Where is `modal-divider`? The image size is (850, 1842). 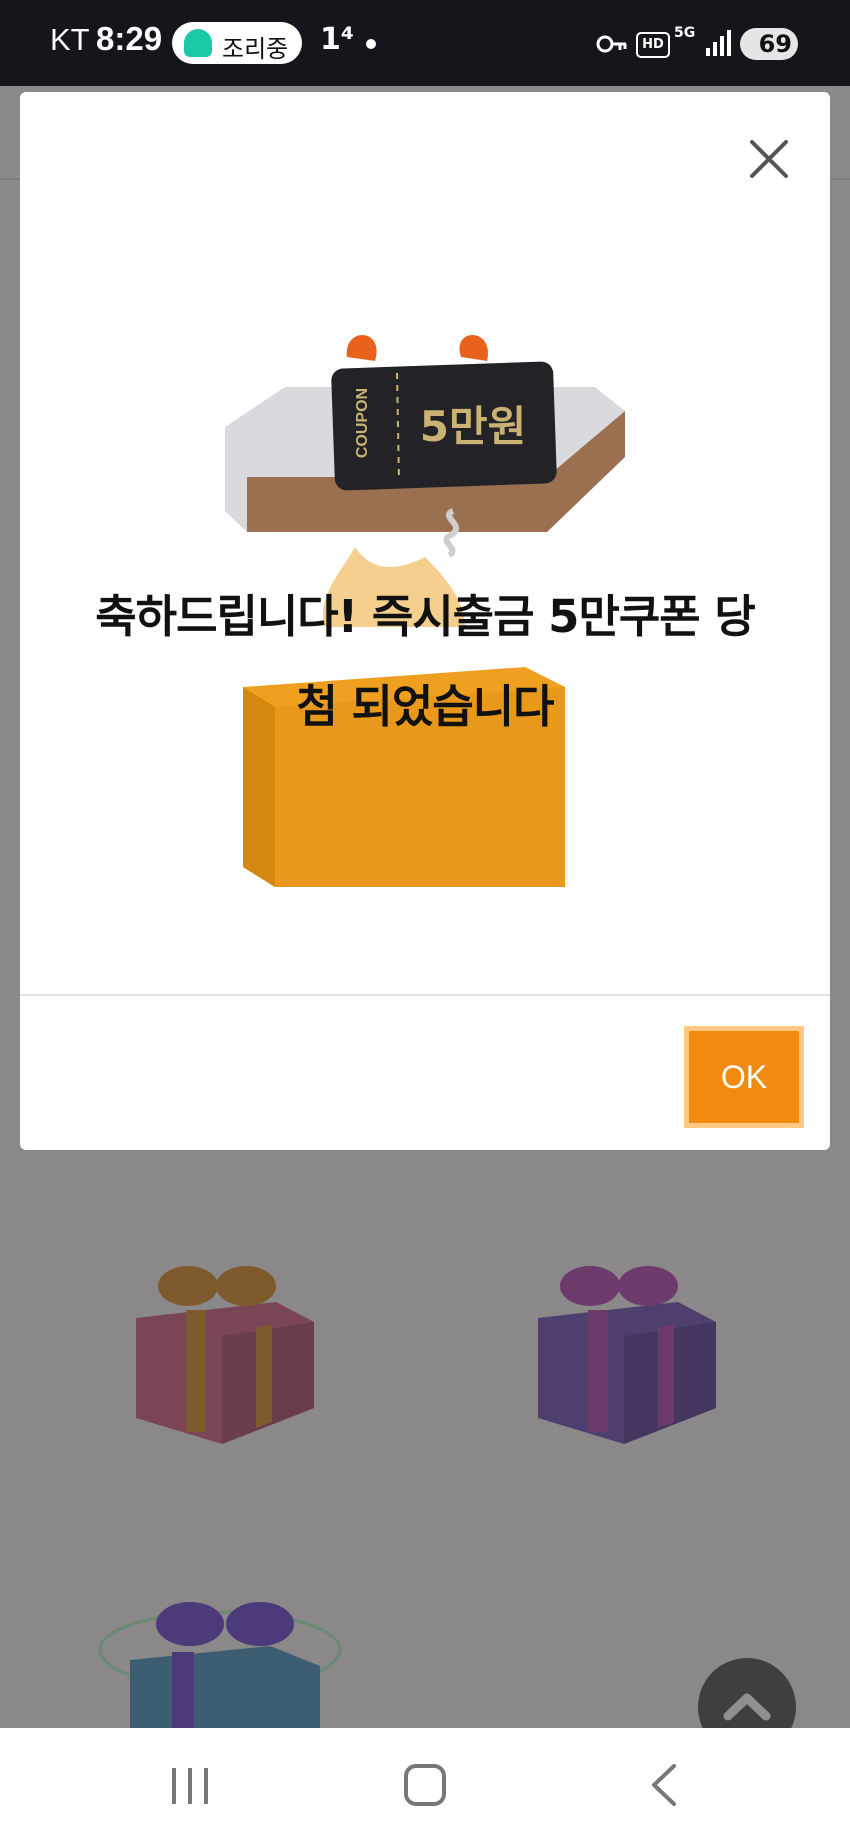
modal-divider is located at coordinates (425, 995).